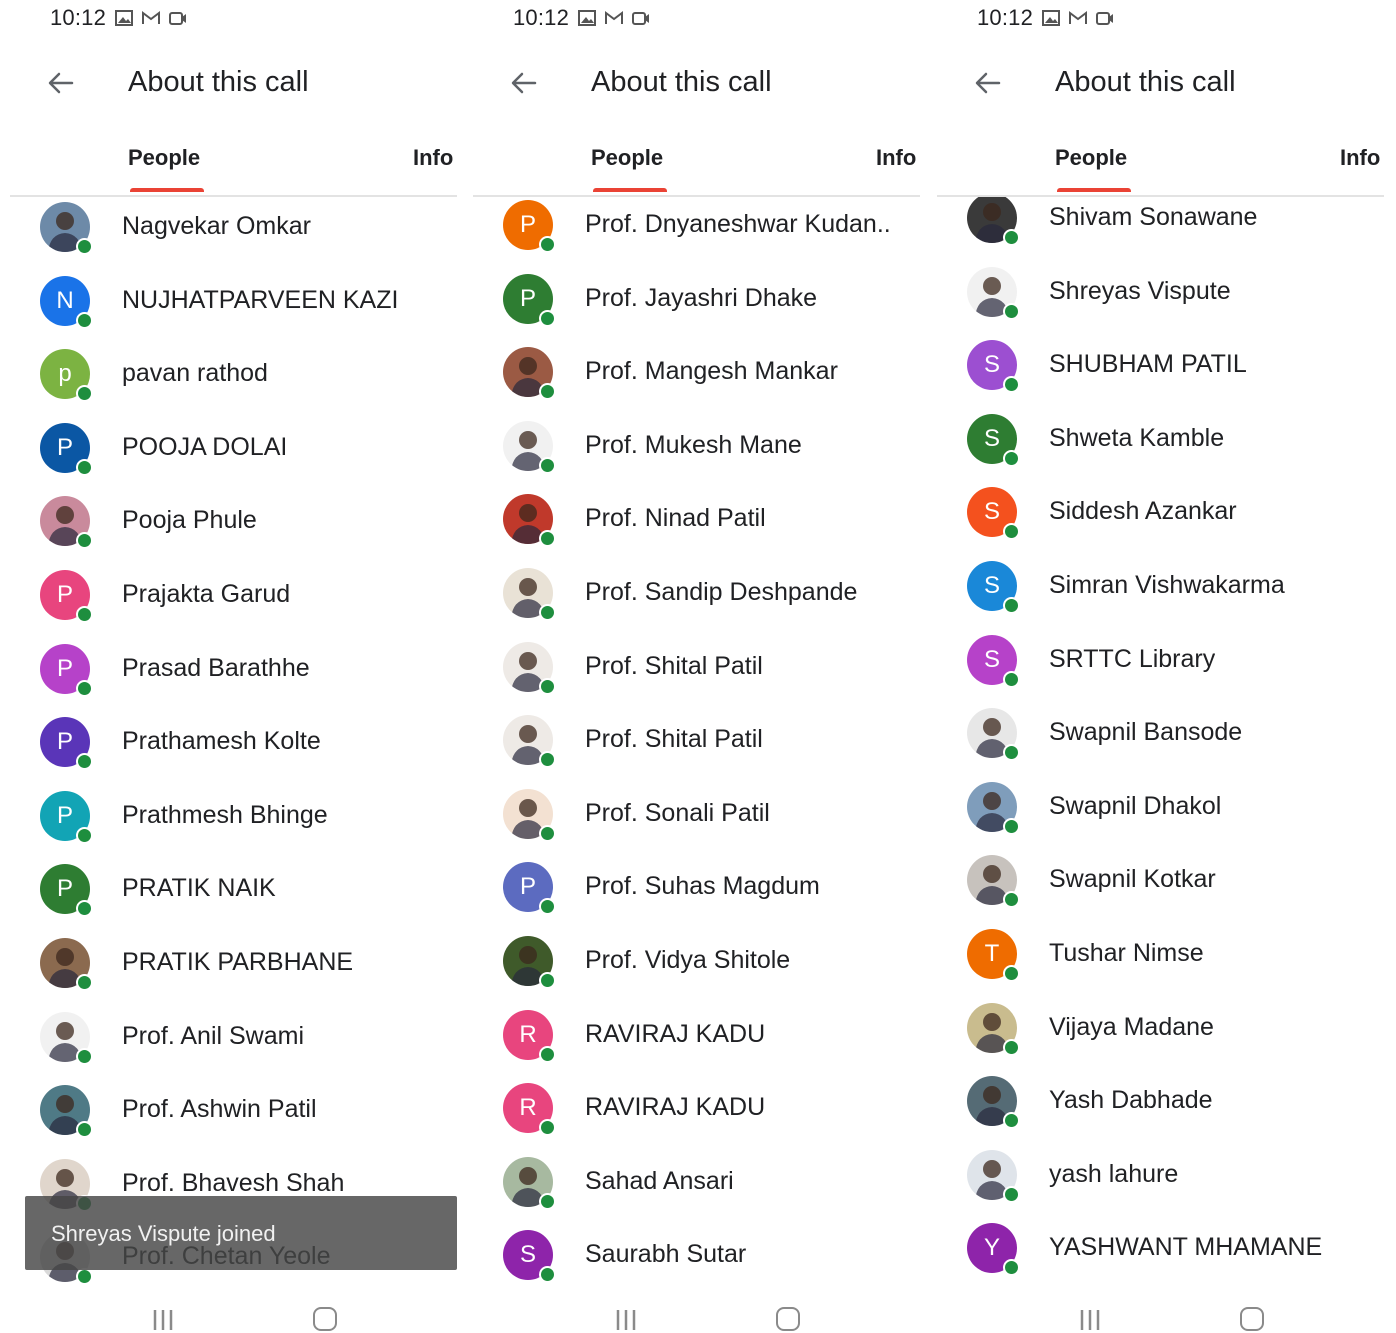 Image resolution: width=1396 pixels, height=1333 pixels. What do you see at coordinates (696, 522) in the screenshot?
I see `participant-row: Prof. Ninad Patil` at bounding box center [696, 522].